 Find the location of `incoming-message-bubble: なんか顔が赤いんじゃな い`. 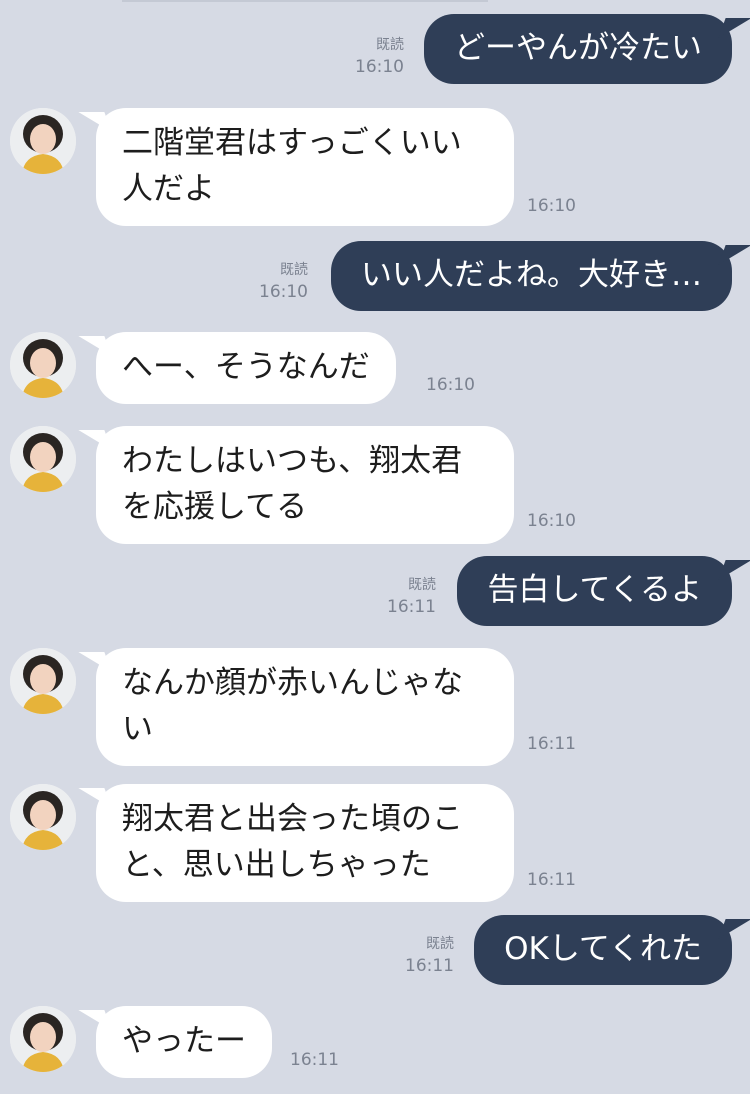

incoming-message-bubble: なんか顔が赤いんじゃな い is located at coordinates (305, 707).